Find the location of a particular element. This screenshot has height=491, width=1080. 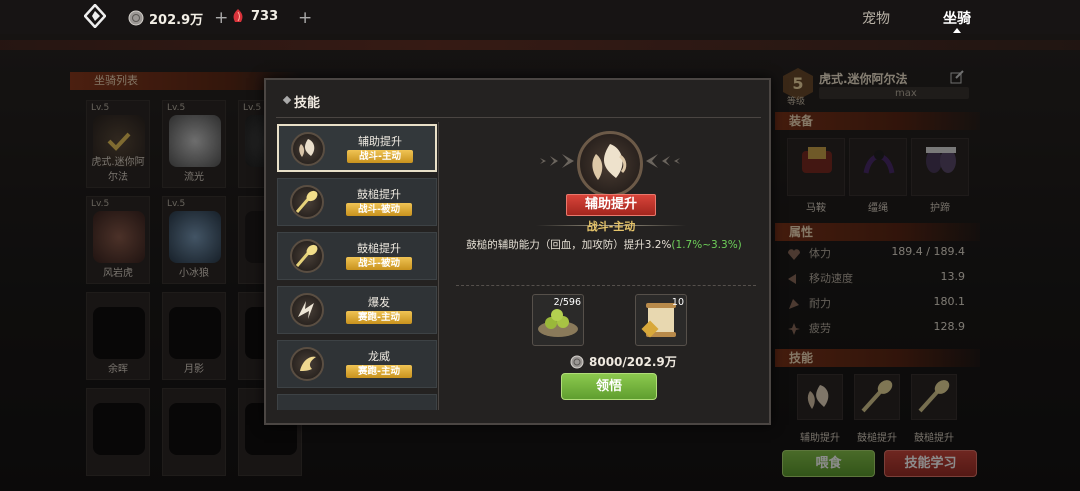

comprehend-button: 领悟 is located at coordinates (609, 386).